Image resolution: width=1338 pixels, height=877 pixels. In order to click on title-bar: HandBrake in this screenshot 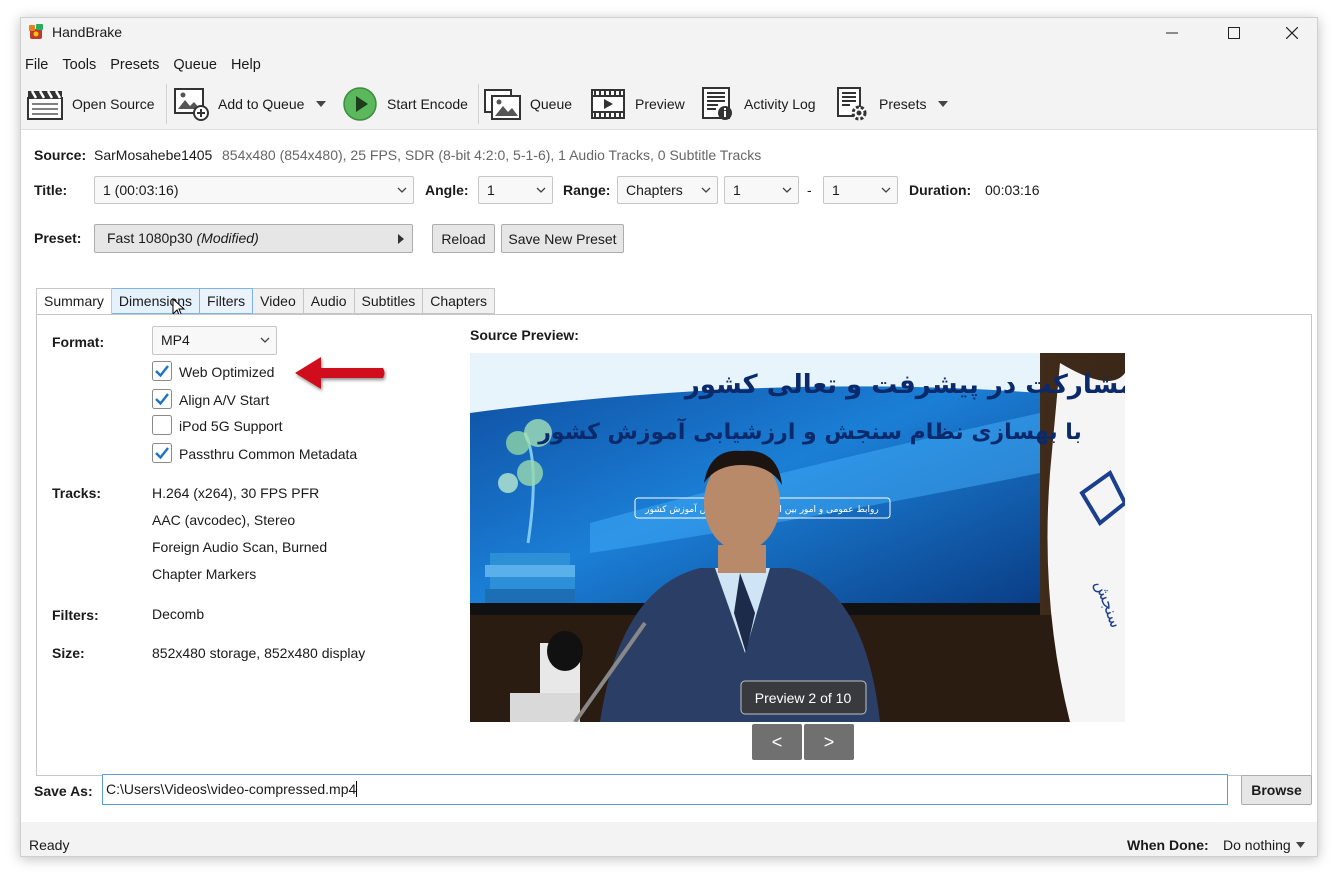, I will do `click(669, 34)`.